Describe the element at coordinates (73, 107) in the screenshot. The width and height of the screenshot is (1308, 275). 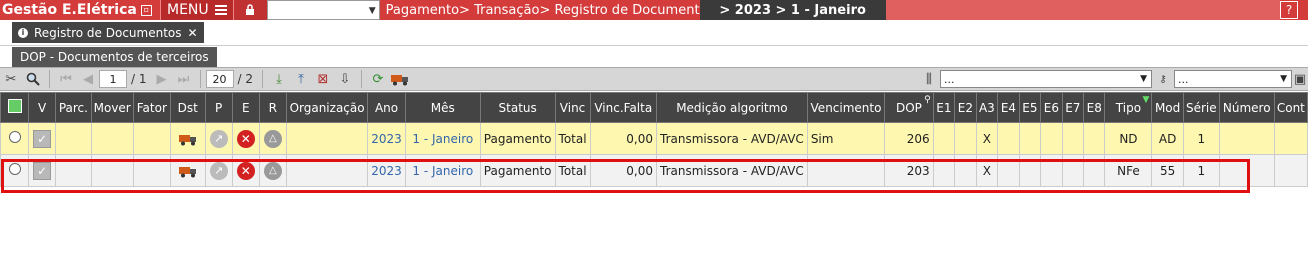
I see `column-header: Parc.` at that location.